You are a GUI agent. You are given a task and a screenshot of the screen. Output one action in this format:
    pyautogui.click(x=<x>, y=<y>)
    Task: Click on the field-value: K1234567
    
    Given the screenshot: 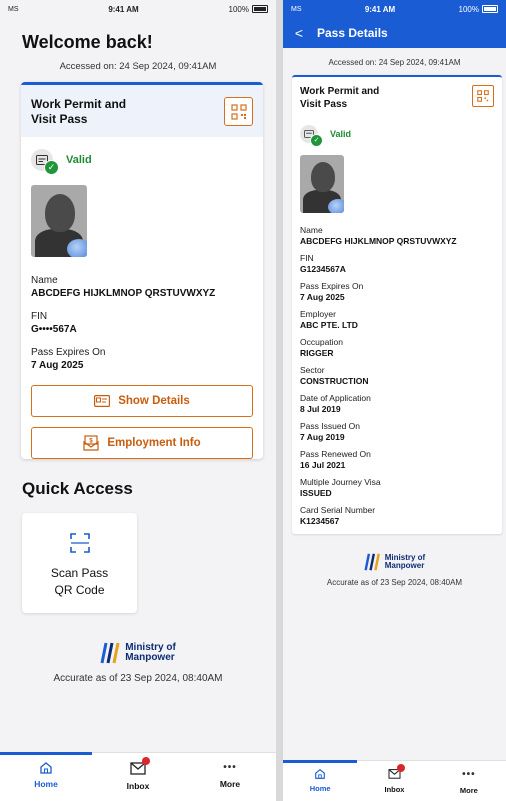 What is the action you would take?
    pyautogui.click(x=320, y=521)
    